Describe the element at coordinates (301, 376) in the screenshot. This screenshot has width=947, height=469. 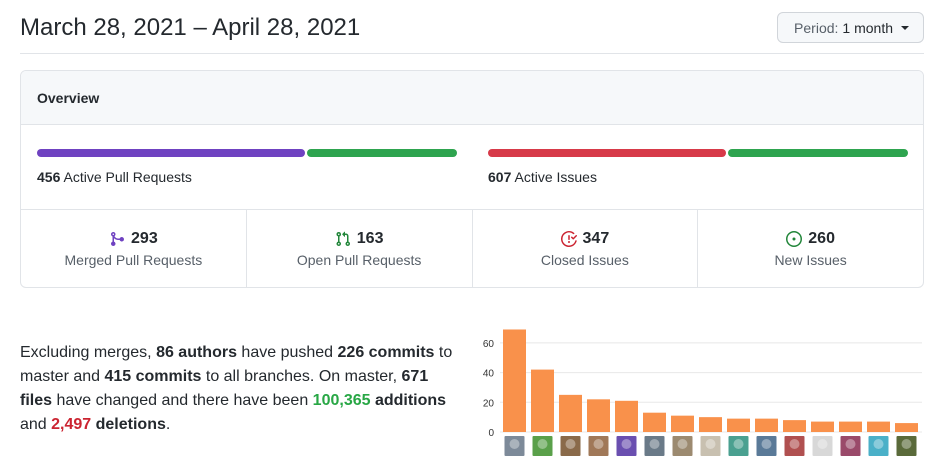
I see `summary-text: to all branches. On master,` at that location.